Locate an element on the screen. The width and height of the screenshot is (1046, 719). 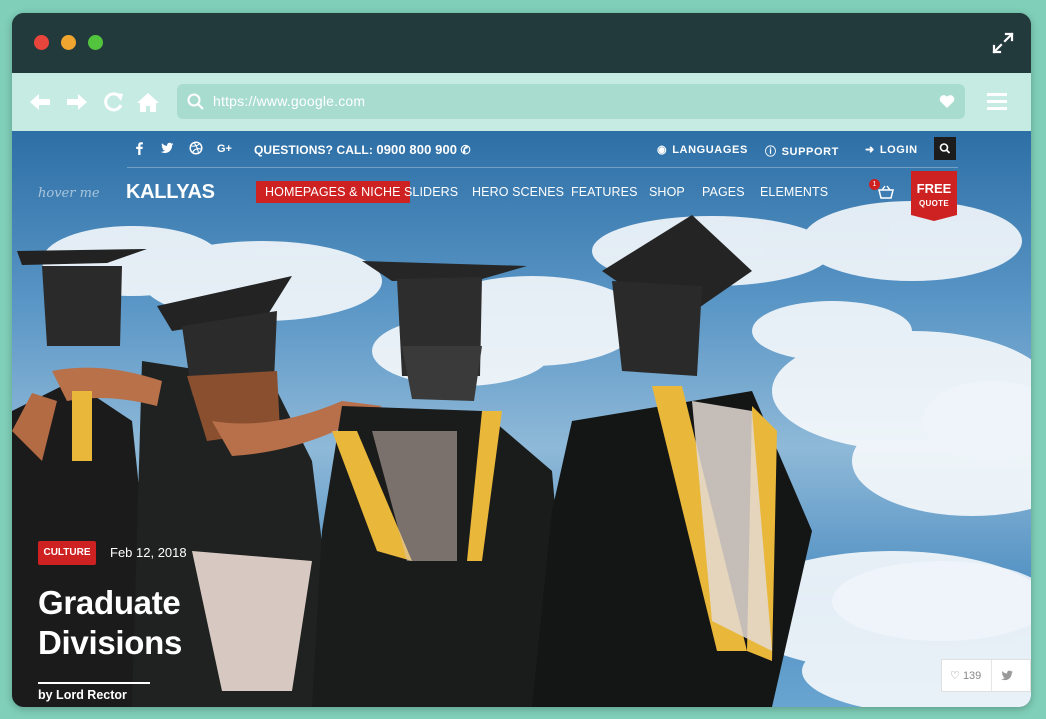
info-icon: ⓘ is located at coordinates (771, 152).